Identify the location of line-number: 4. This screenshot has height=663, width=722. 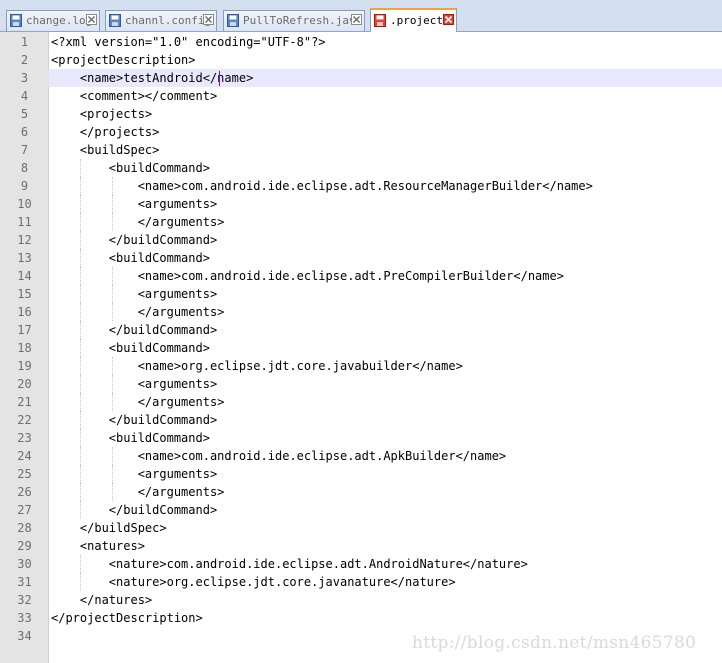
(24, 96).